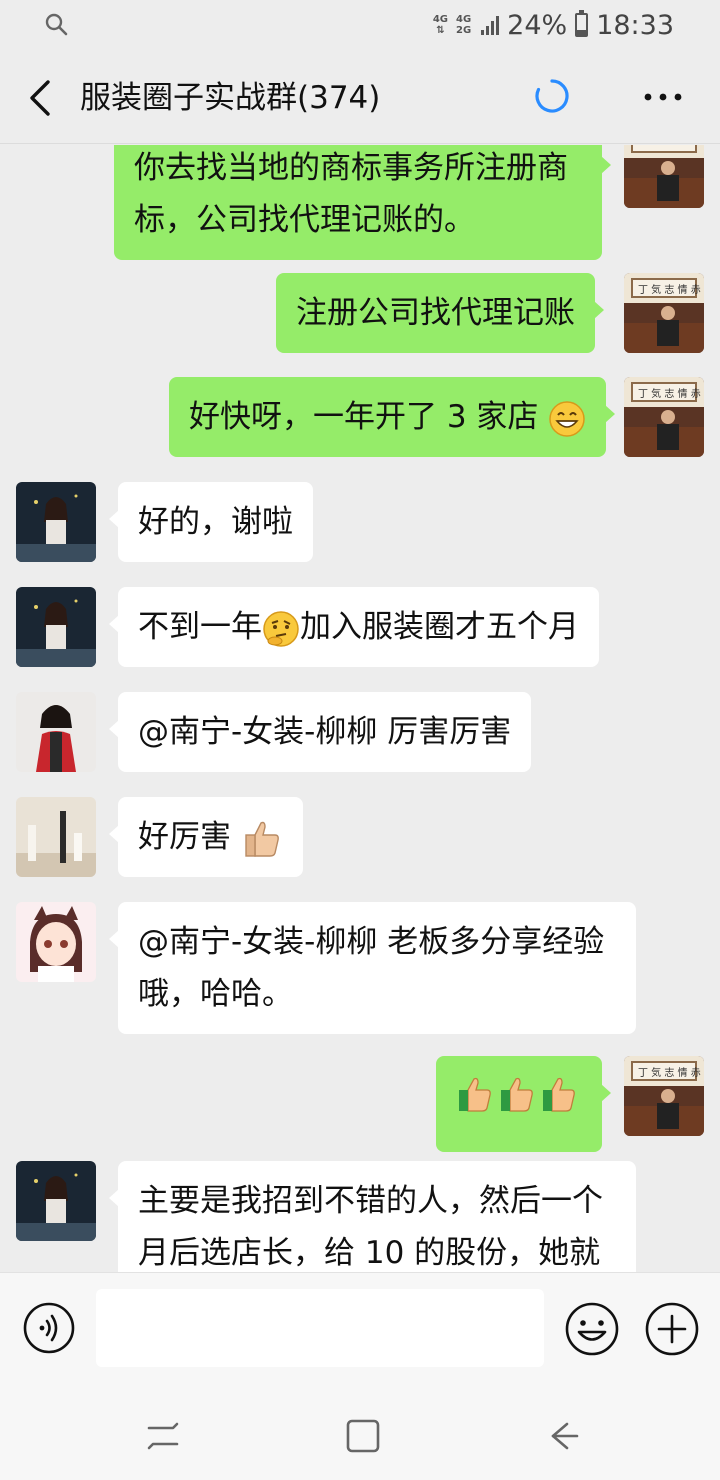 The width and height of the screenshot is (720, 1480). What do you see at coordinates (42, 98) in the screenshot?
I see `back-arrow-icon` at bounding box center [42, 98].